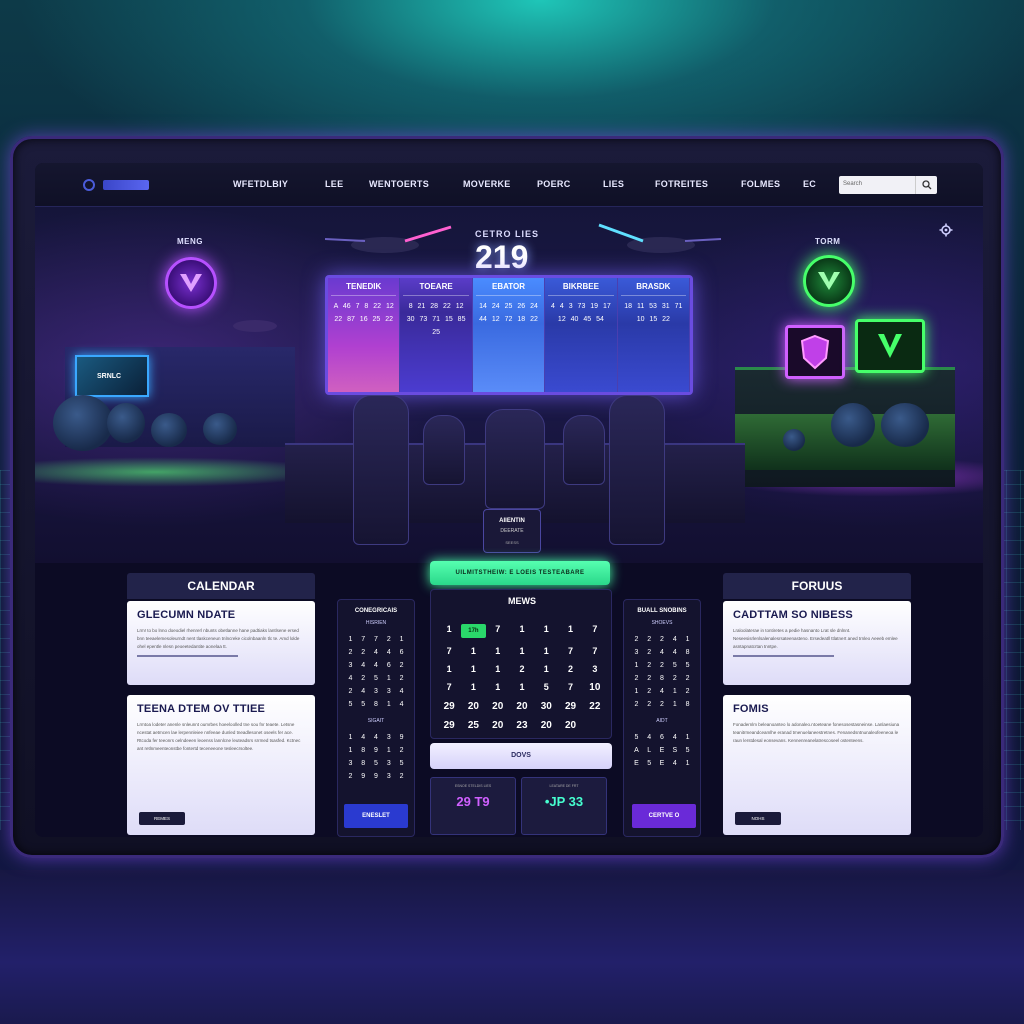 This screenshot has width=1024, height=1024. What do you see at coordinates (760, 184) in the screenshot?
I see `nav-item-8: FOLMES` at bounding box center [760, 184].